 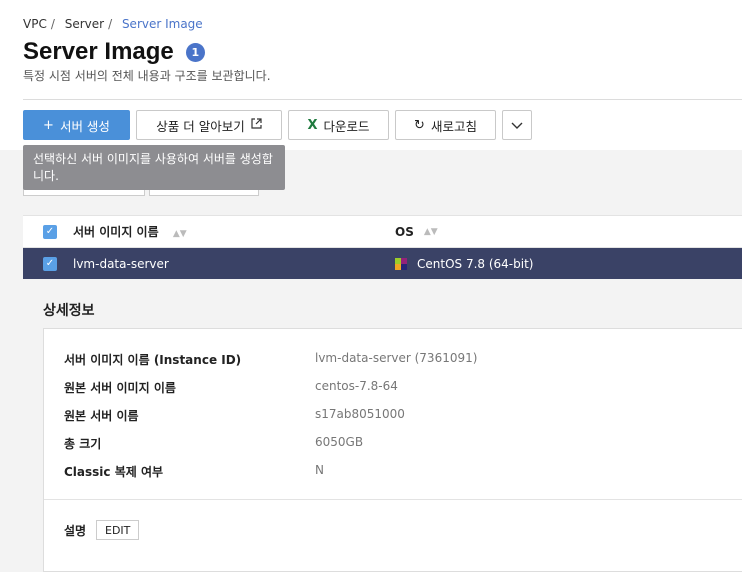 I want to click on learn-more-button: 상품 더 알아보기, so click(x=209, y=125).